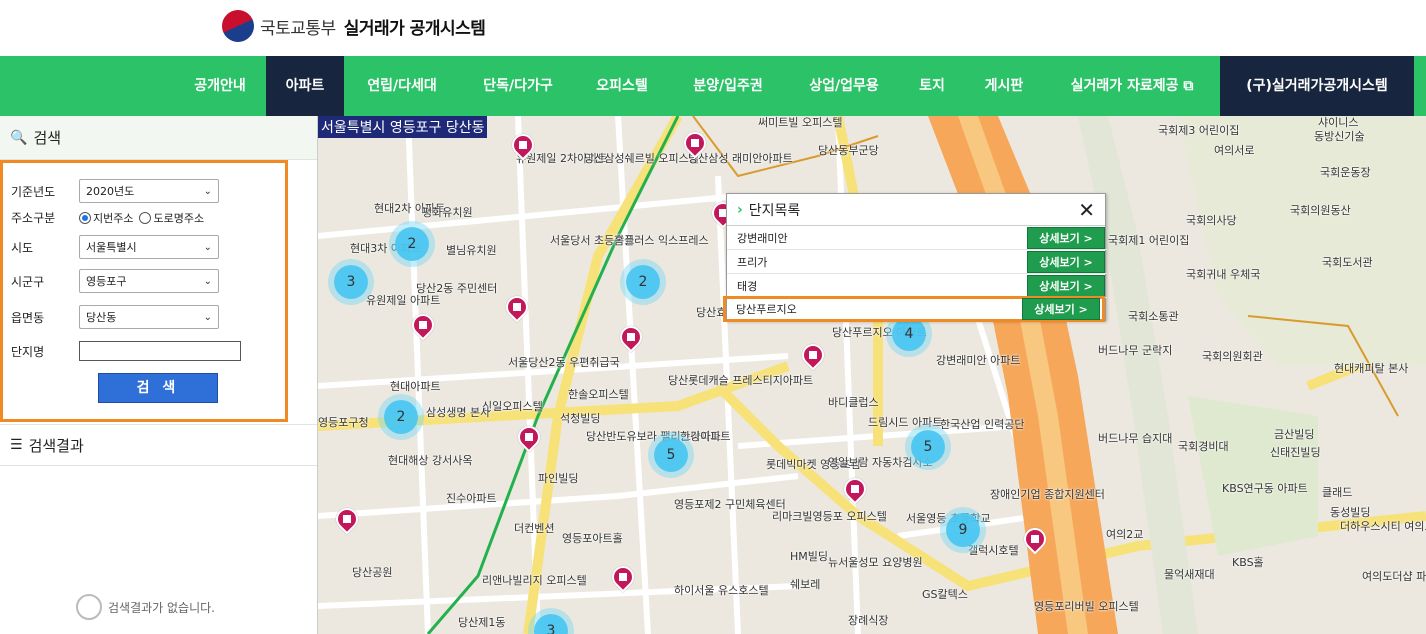  Describe the element at coordinates (741, 380) in the screenshot. I see `map-label: 당산롯데캐슬 프레스티지아파트` at that location.